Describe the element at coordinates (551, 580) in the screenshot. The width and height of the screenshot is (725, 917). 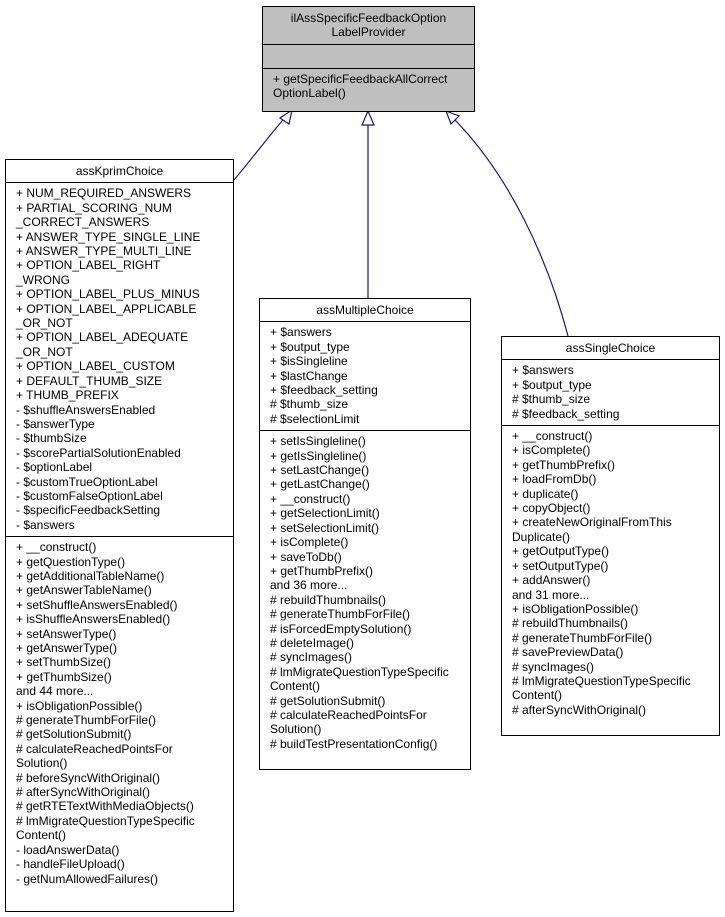
I see `method-item: + addAnswer()` at that location.